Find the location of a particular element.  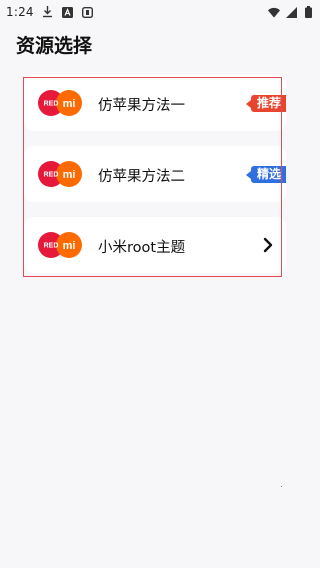

option-card-method-1: RED mi 仿苹果方法一 推荐 is located at coordinates (155, 103).